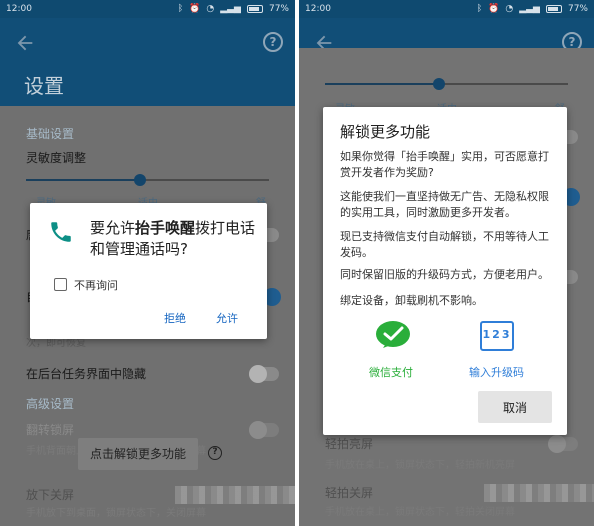  What do you see at coordinates (444, 244) in the screenshot?
I see `unlock-para-3: 现已支持微信支付自动解锁，不用等待人工发码。` at bounding box center [444, 244].